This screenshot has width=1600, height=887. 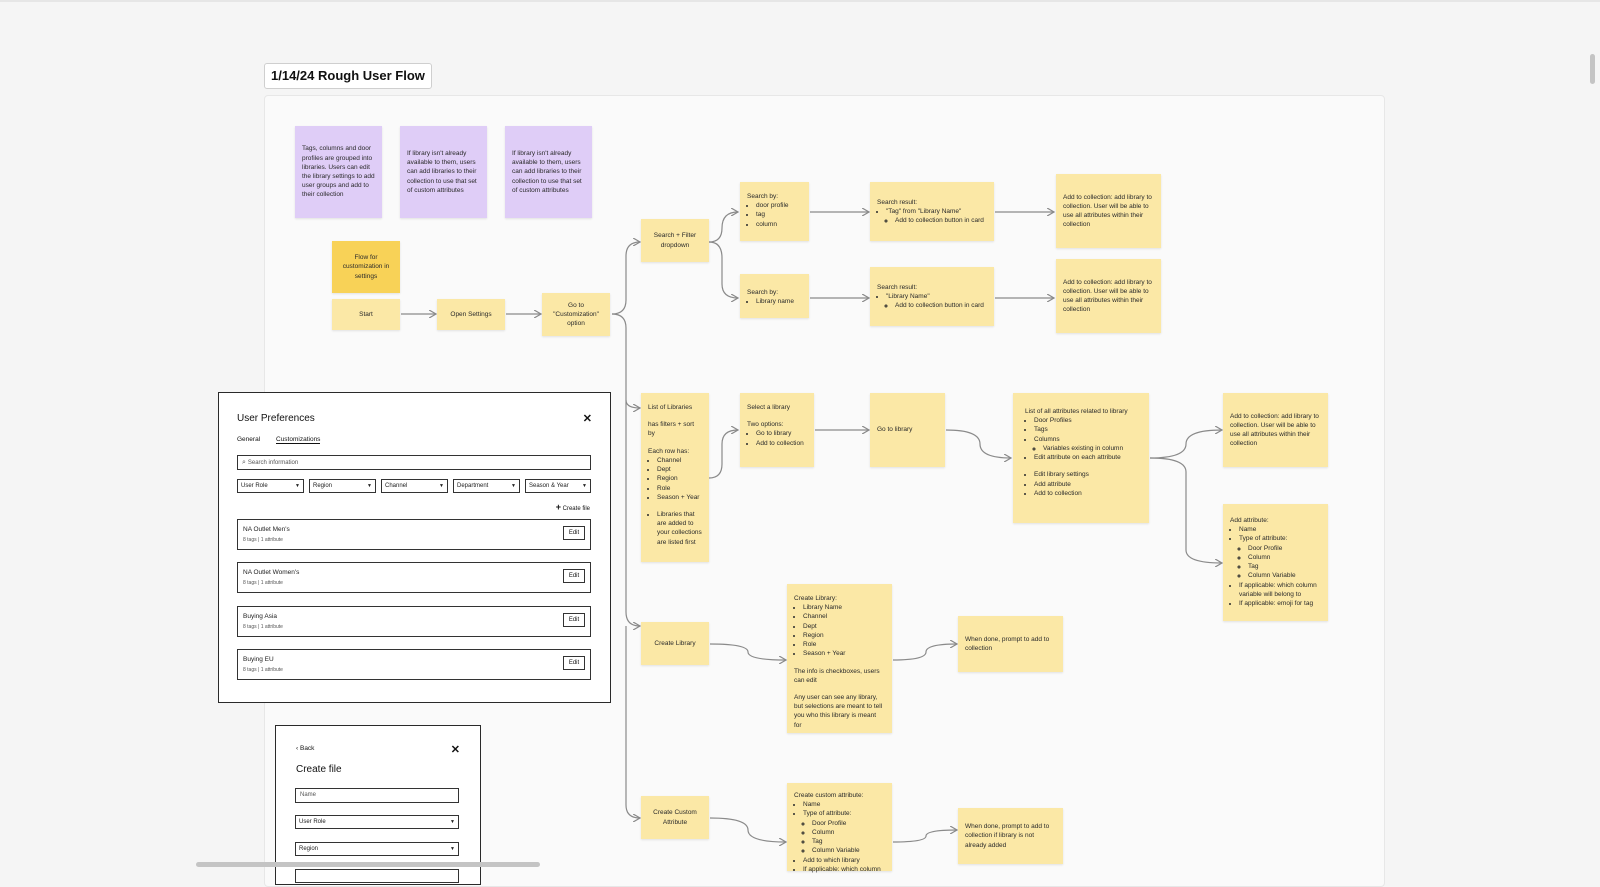 I want to click on tab-general: General, so click(x=248, y=439).